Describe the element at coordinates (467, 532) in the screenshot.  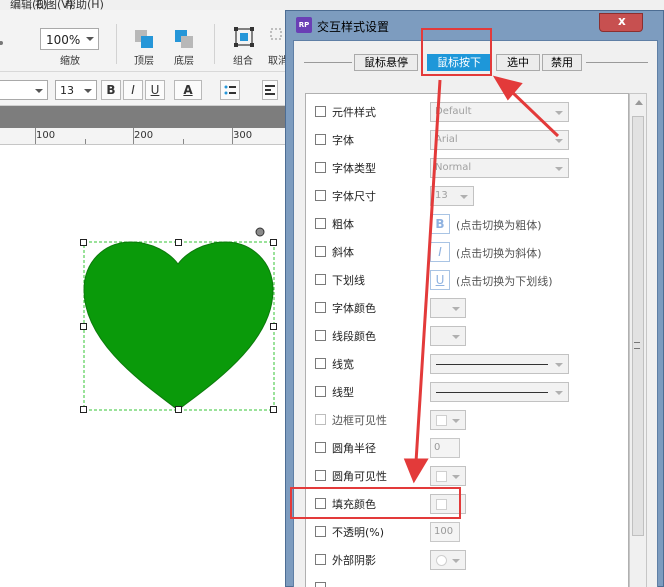
I see `property-row-opacity: 不透明(%) 100` at that location.